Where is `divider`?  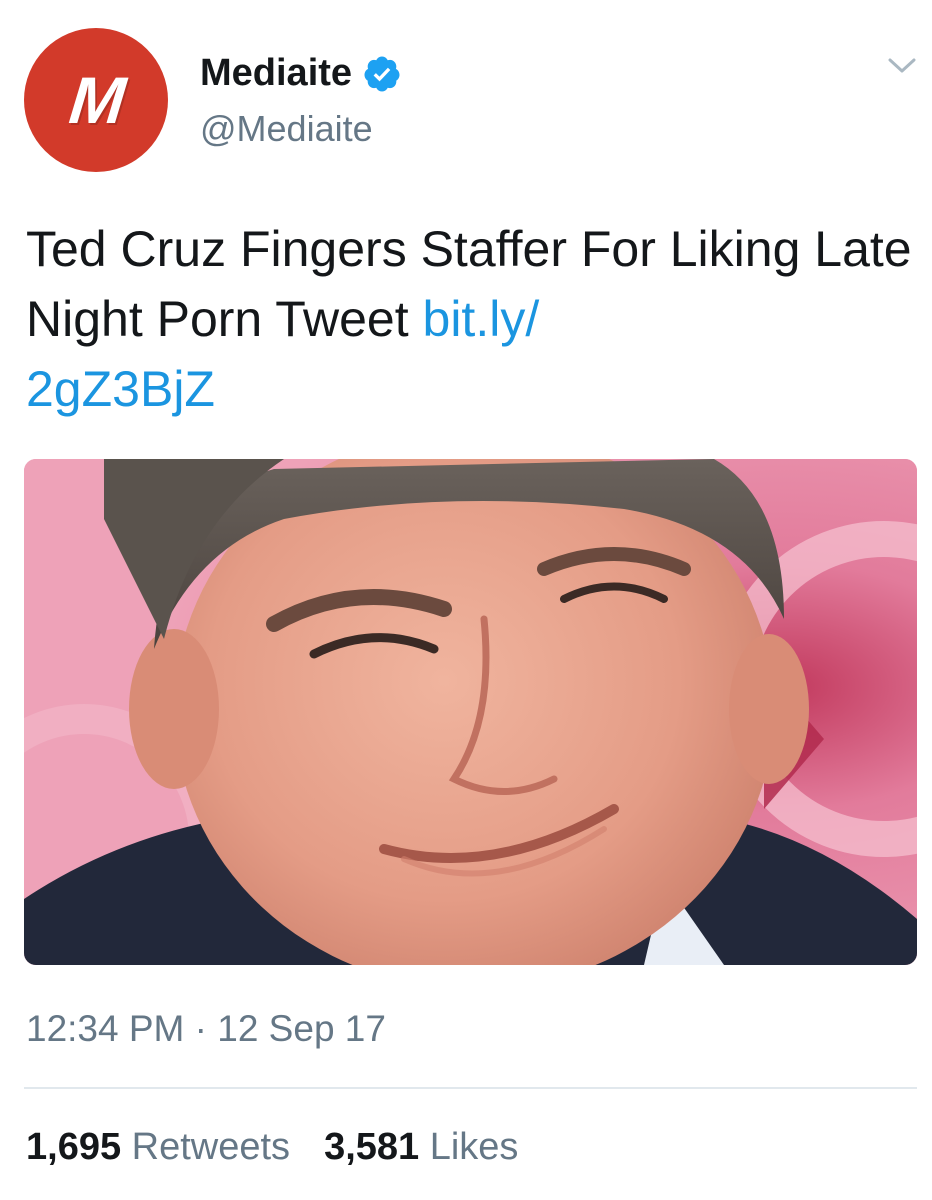
divider is located at coordinates (470, 1088).